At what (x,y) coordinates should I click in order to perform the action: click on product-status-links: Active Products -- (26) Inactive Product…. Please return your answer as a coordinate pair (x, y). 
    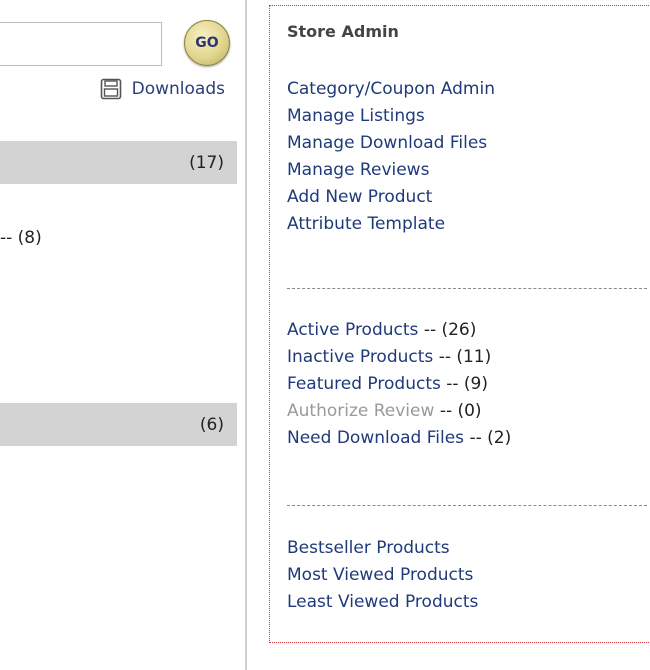
    Looking at the image, I should click on (399, 384).